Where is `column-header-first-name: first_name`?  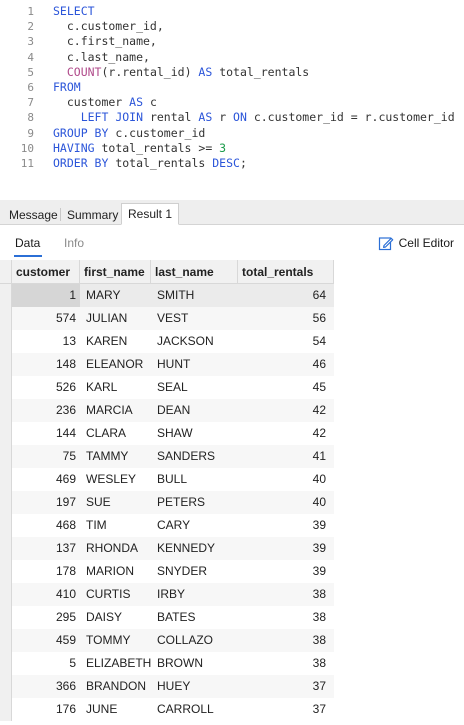
column-header-first-name: first_name is located at coordinates (115, 272).